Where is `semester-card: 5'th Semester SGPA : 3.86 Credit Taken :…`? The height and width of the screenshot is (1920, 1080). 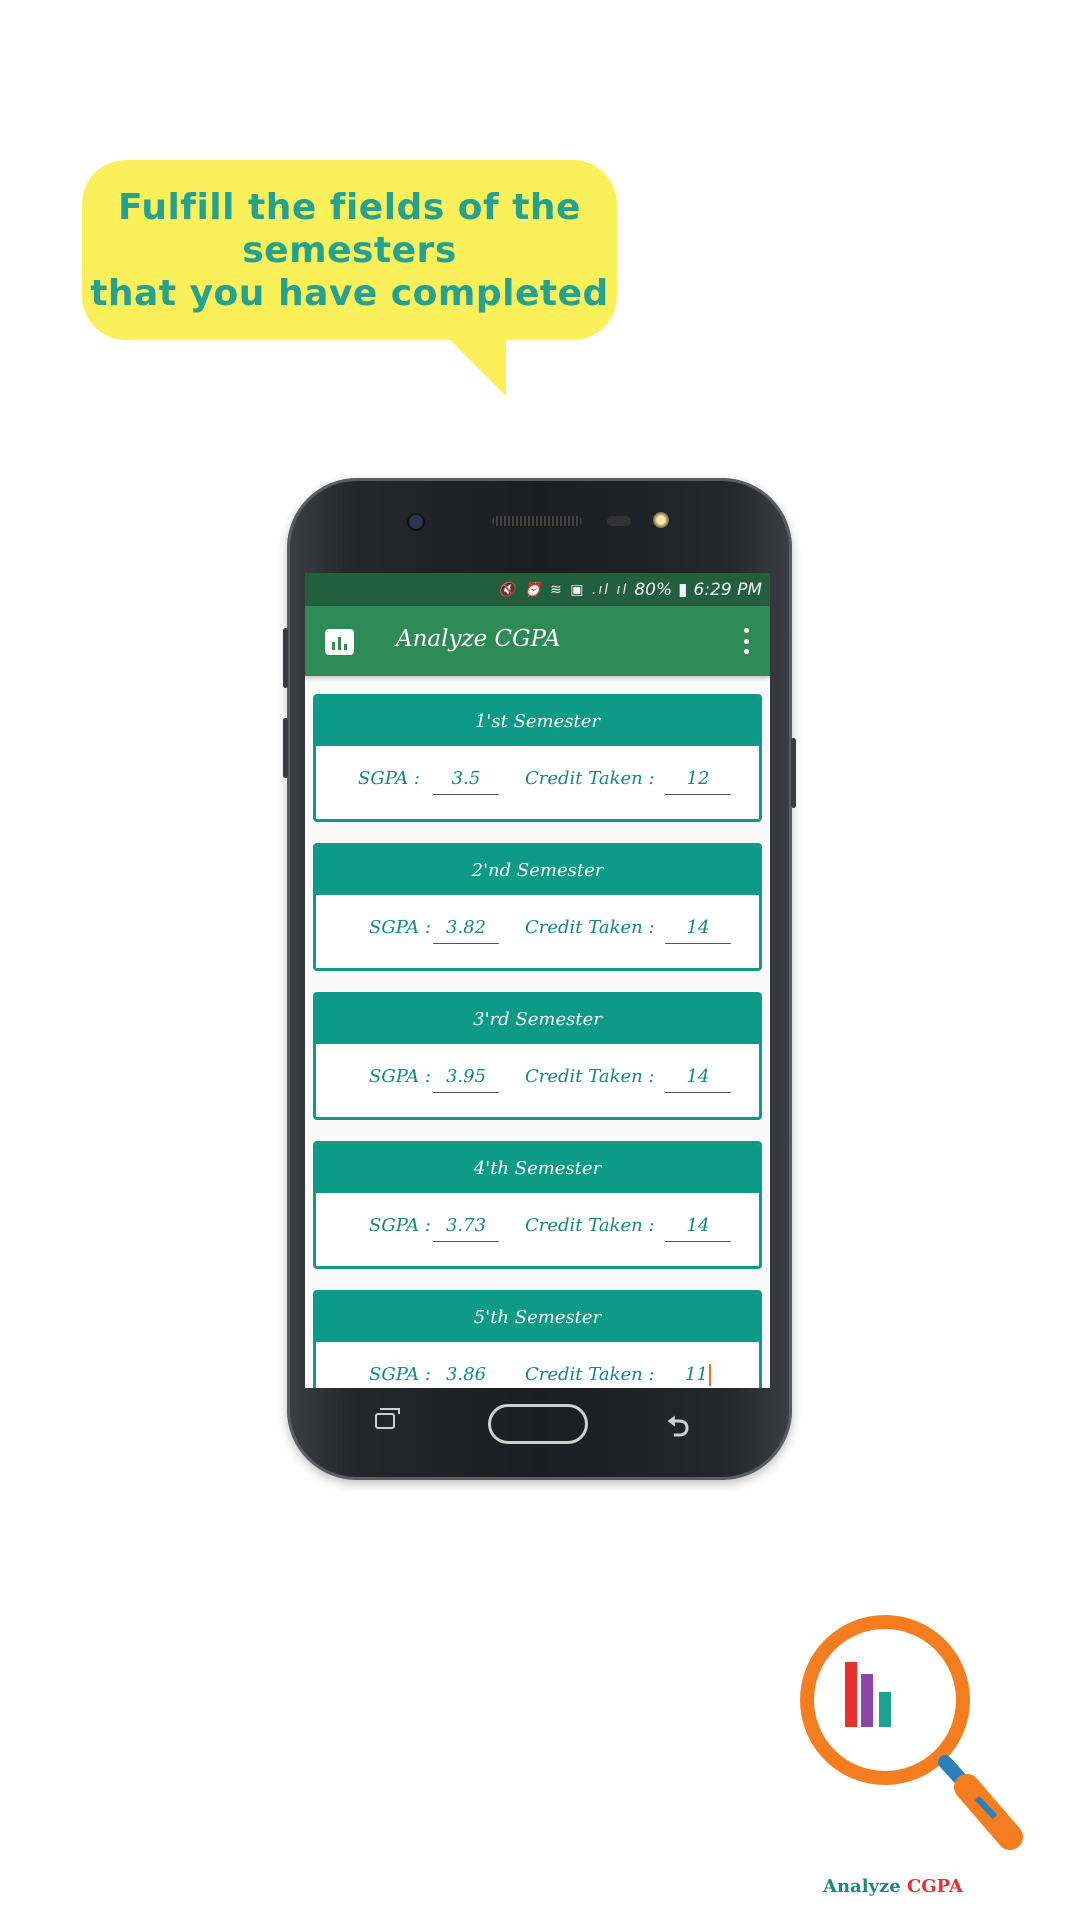
semester-card: 5'th Semester SGPA : 3.86 Credit Taken :… is located at coordinates (537, 1339).